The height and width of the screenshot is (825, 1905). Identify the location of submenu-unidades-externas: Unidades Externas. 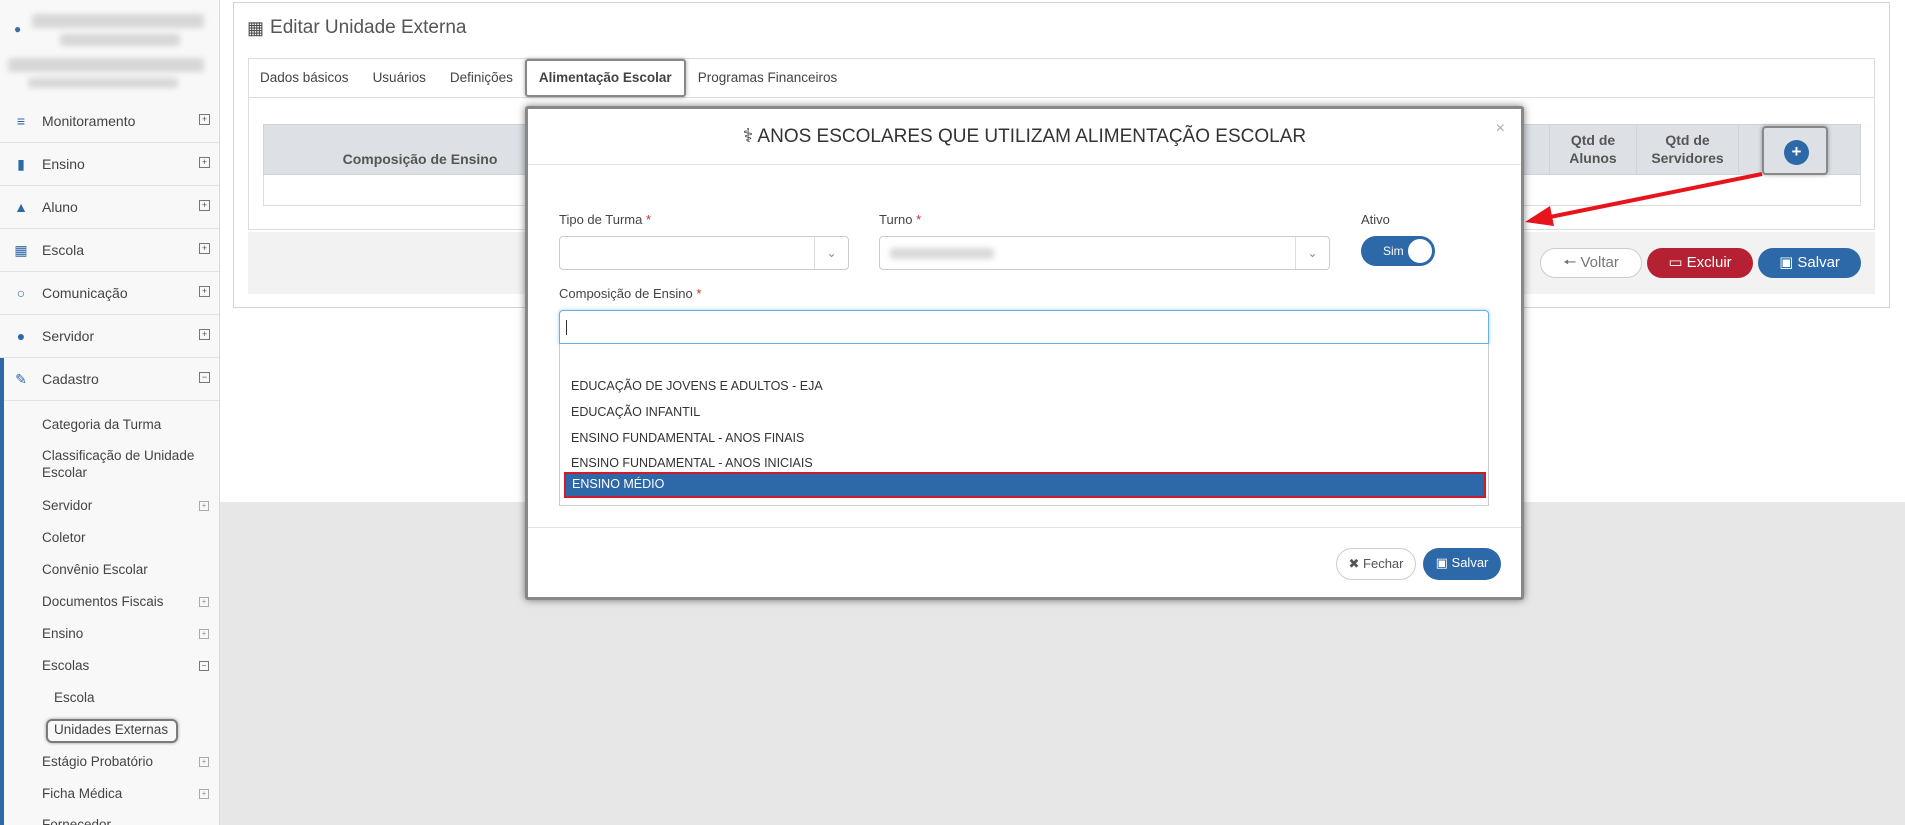
(111, 729).